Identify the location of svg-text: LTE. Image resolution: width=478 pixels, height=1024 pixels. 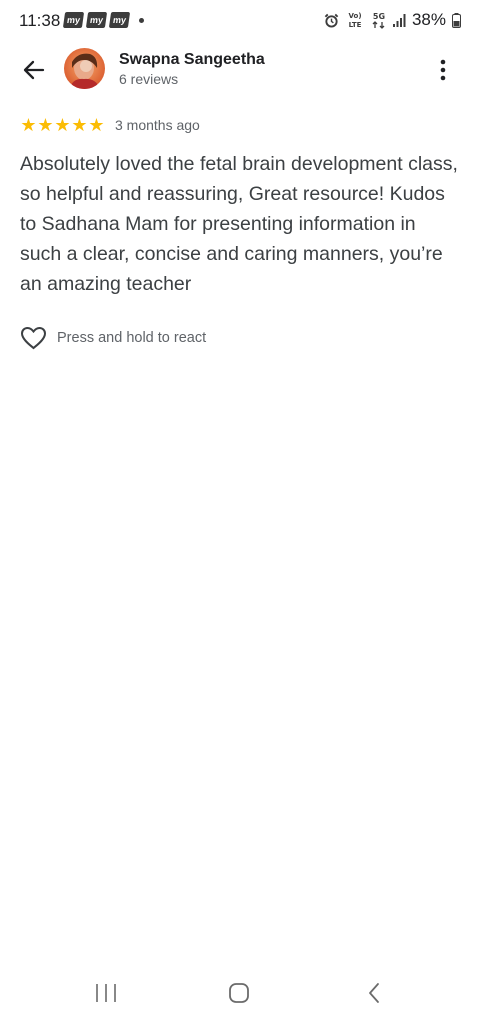
(355, 25).